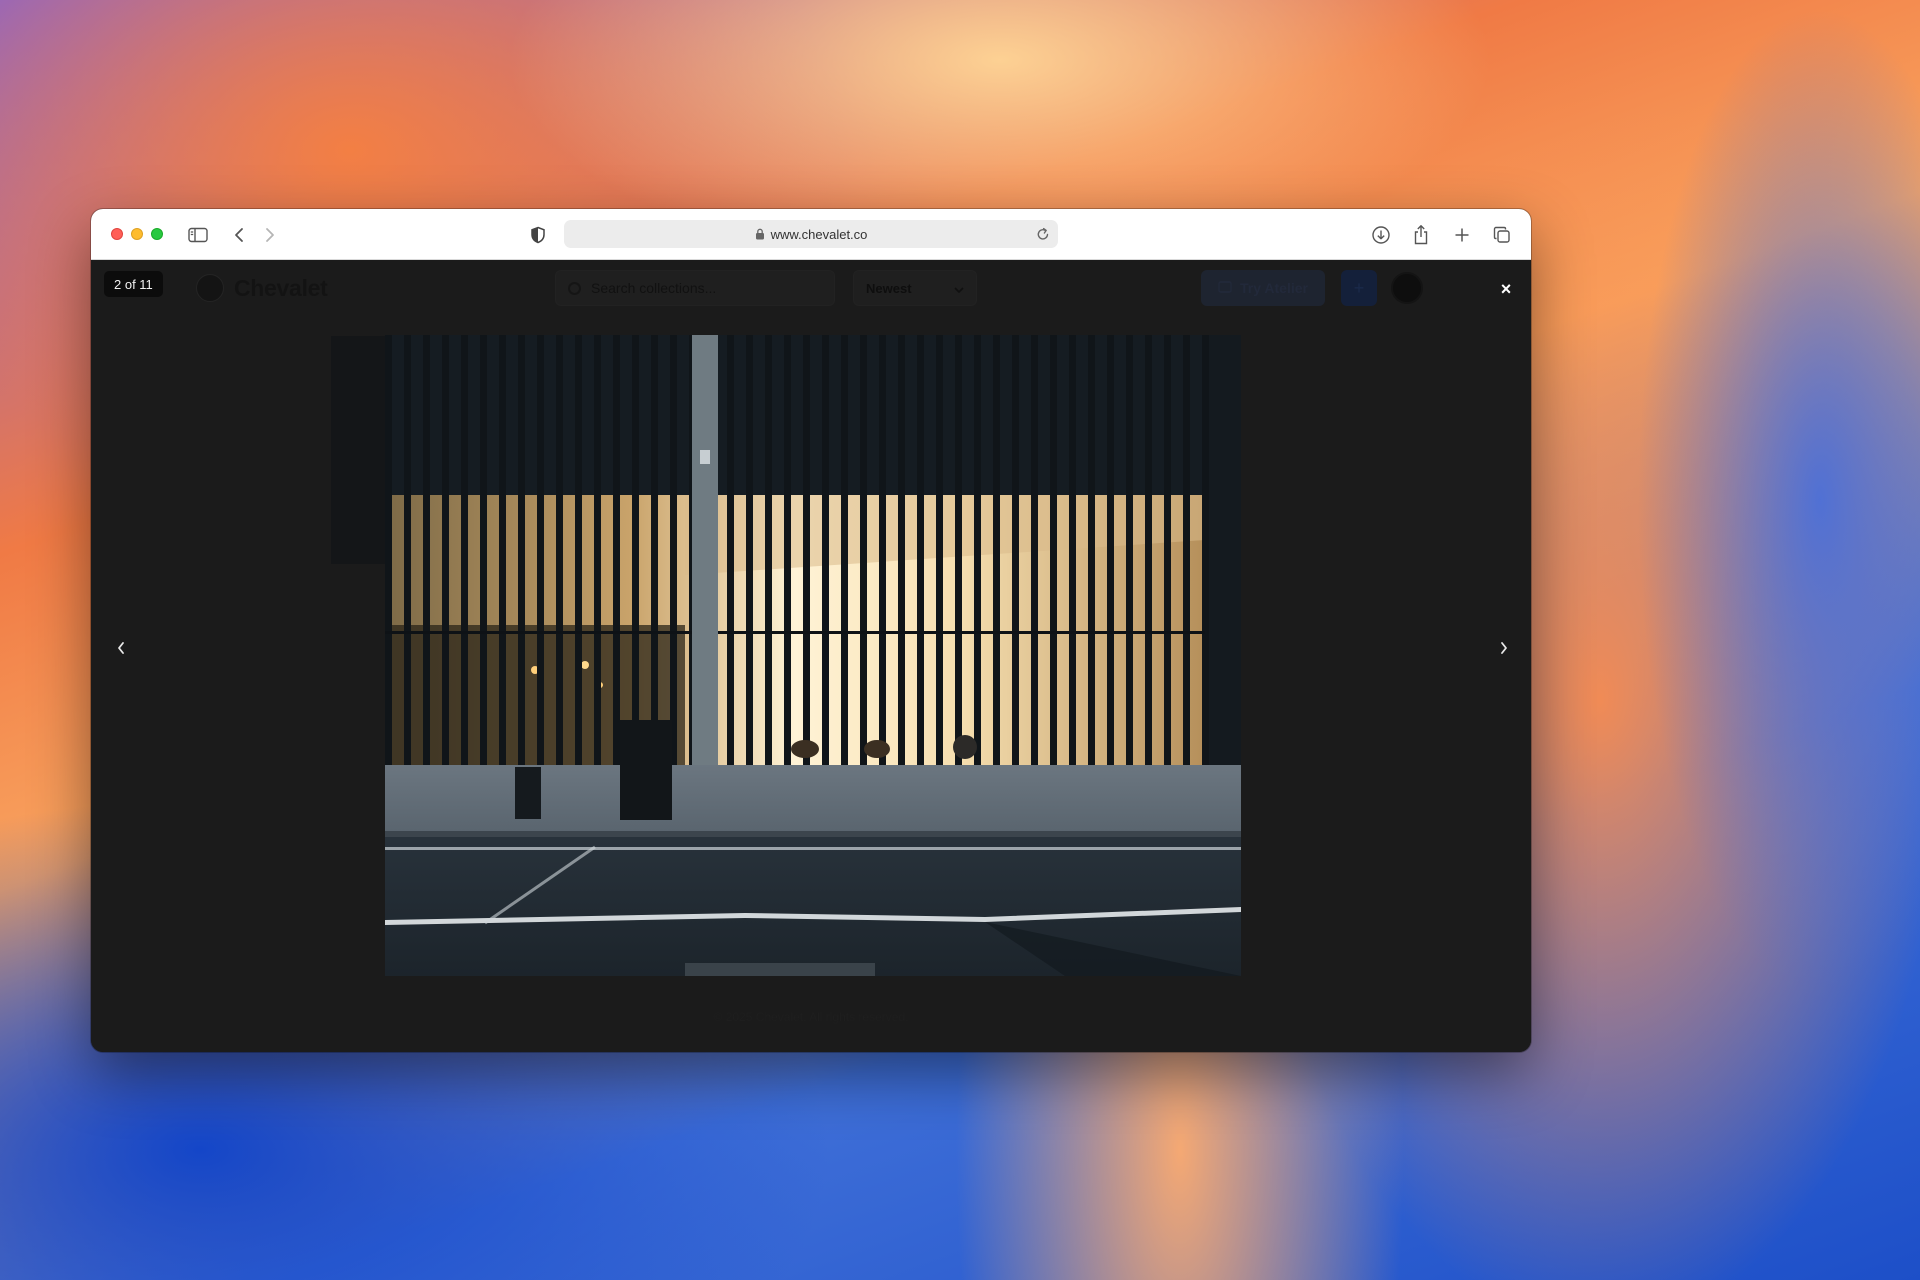  I want to click on try-atelier-label: Try Atelier, so click(1274, 288).